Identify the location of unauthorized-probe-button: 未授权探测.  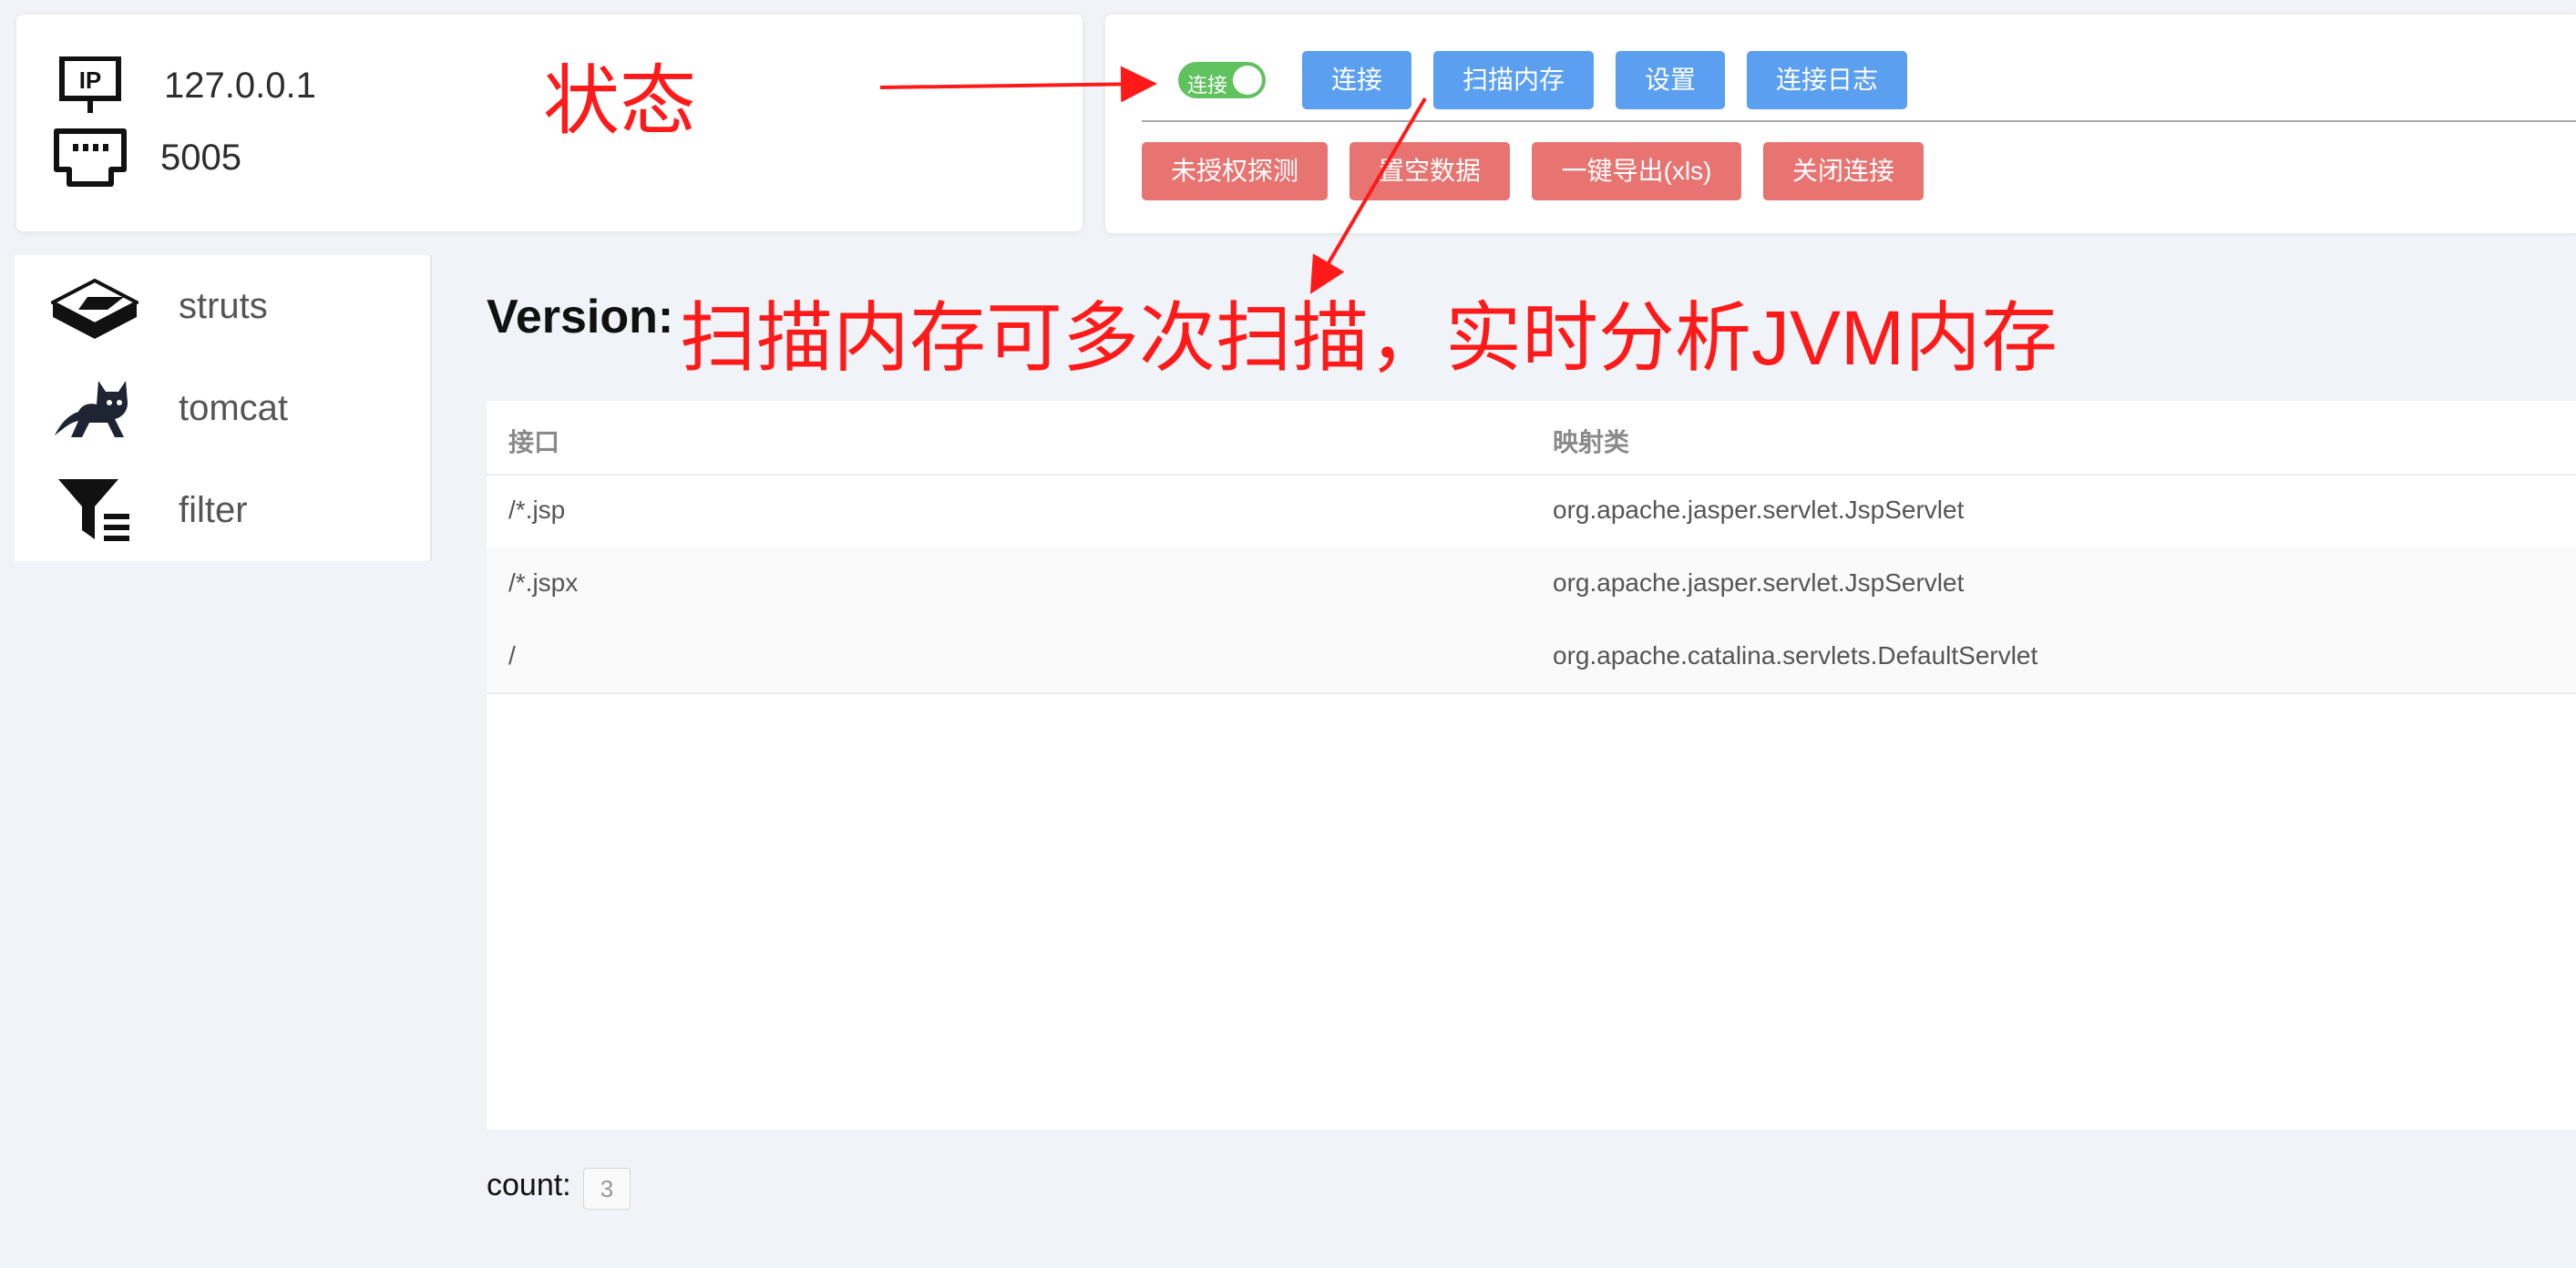
(1235, 171).